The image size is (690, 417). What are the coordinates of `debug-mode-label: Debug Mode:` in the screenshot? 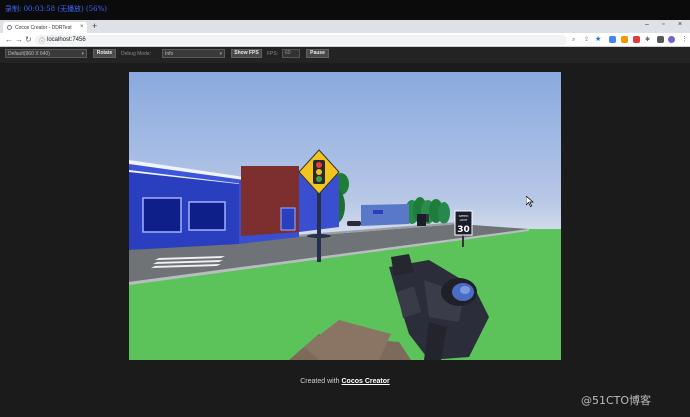 It's located at (136, 54).